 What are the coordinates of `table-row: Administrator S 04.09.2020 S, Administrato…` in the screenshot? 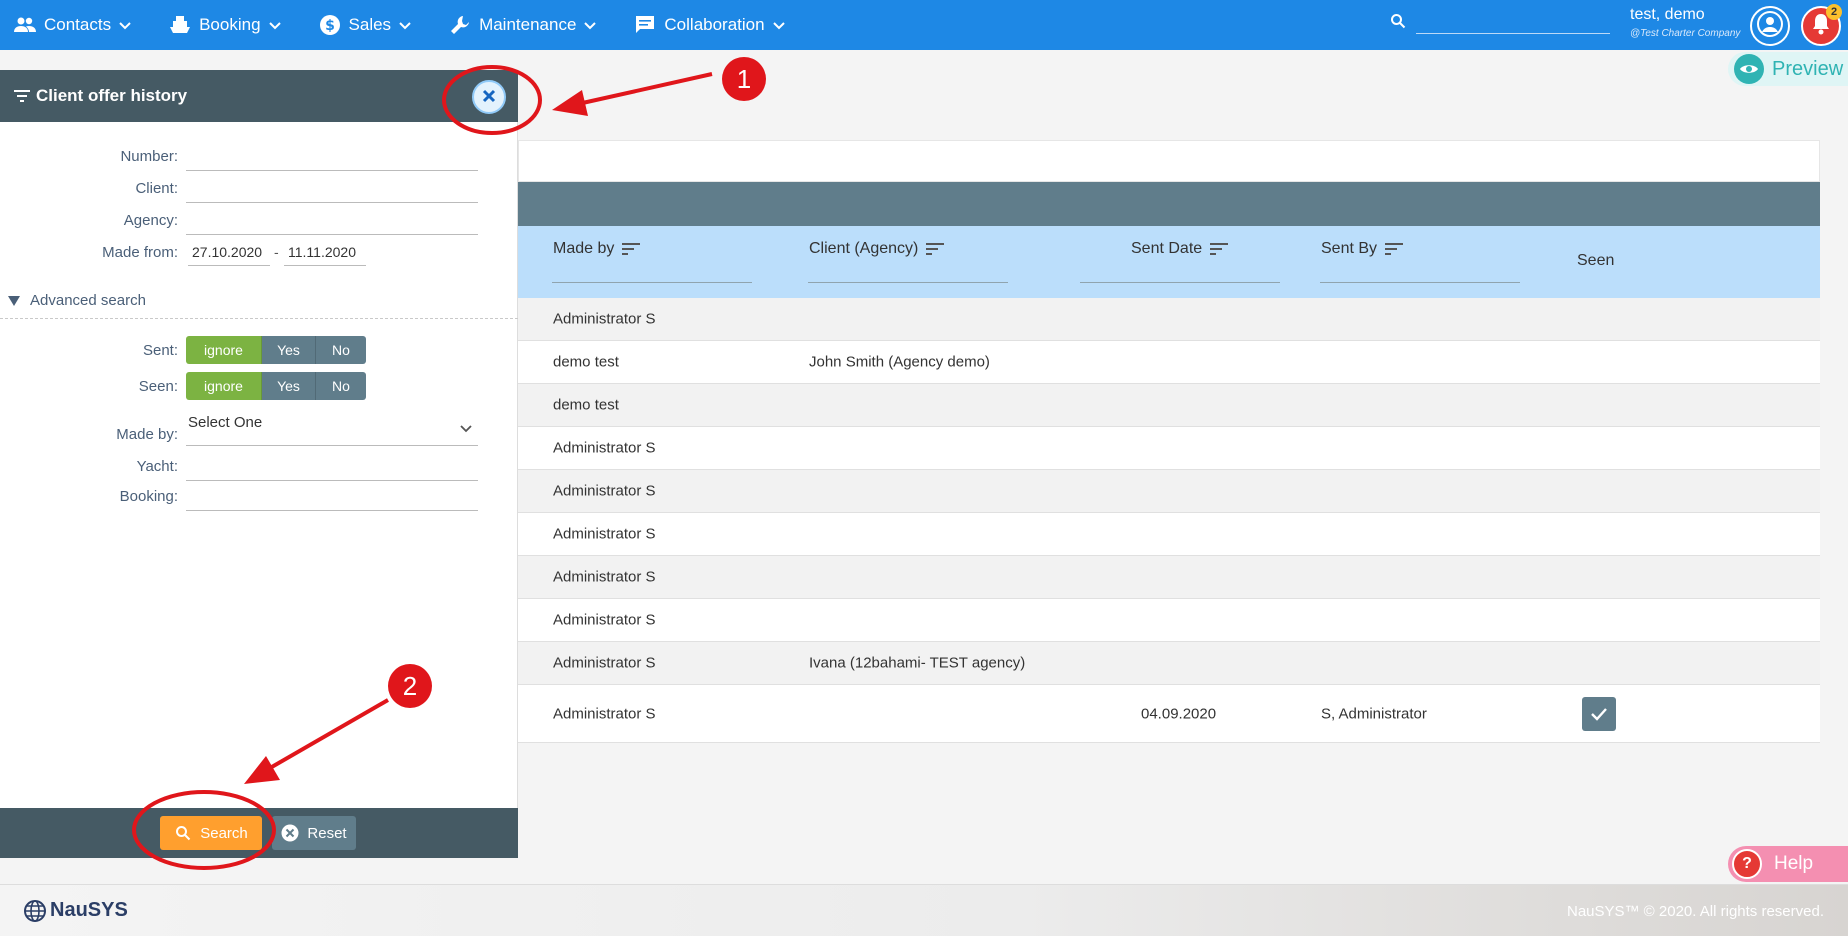 It's located at (1169, 714).